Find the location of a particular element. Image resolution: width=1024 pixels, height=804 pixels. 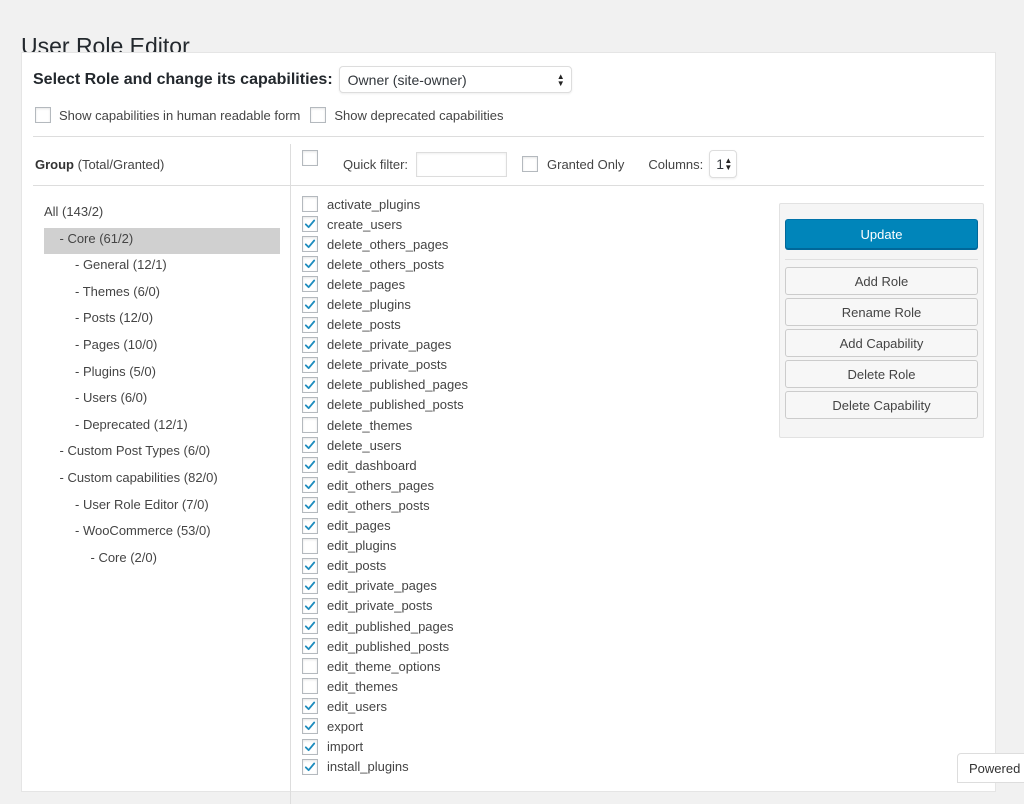

capability-name: delete_published_posts is located at coordinates (395, 405).